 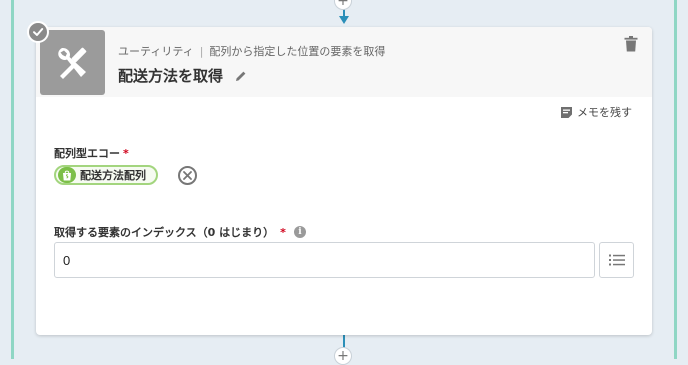 I want to click on step-icon-box, so click(x=72, y=62).